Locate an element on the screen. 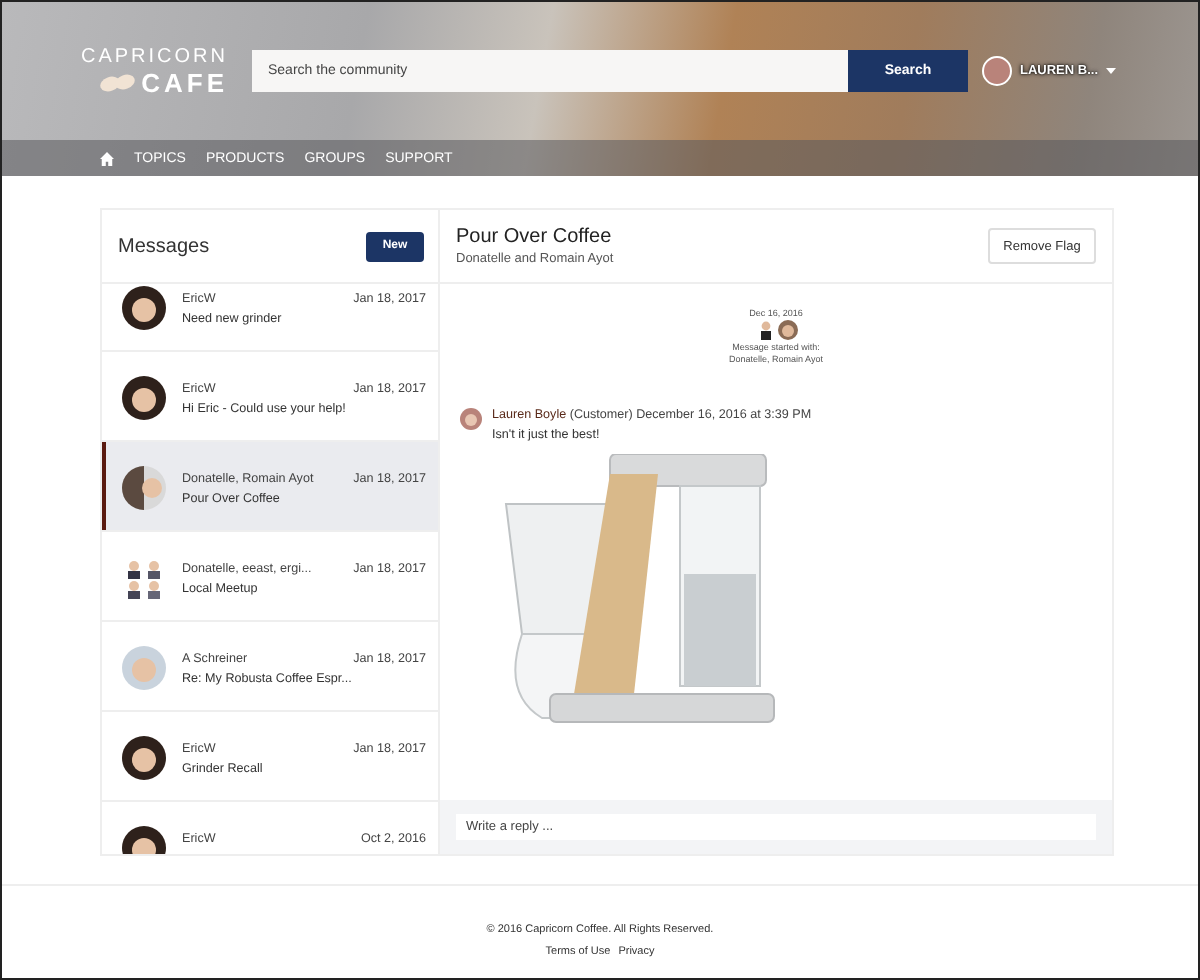 This screenshot has width=1200, height=980. logo-text: CAPRICORN is located at coordinates (154, 56).